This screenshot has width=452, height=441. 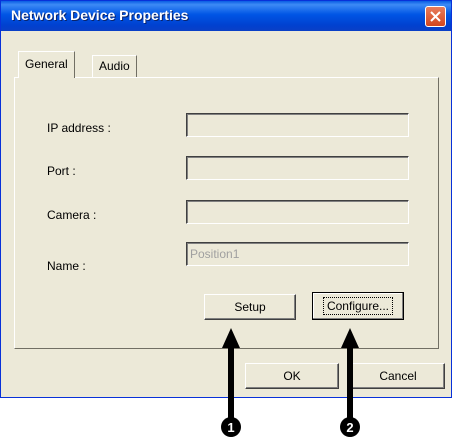 What do you see at coordinates (297, 254) in the screenshot?
I see `name-field: Position1` at bounding box center [297, 254].